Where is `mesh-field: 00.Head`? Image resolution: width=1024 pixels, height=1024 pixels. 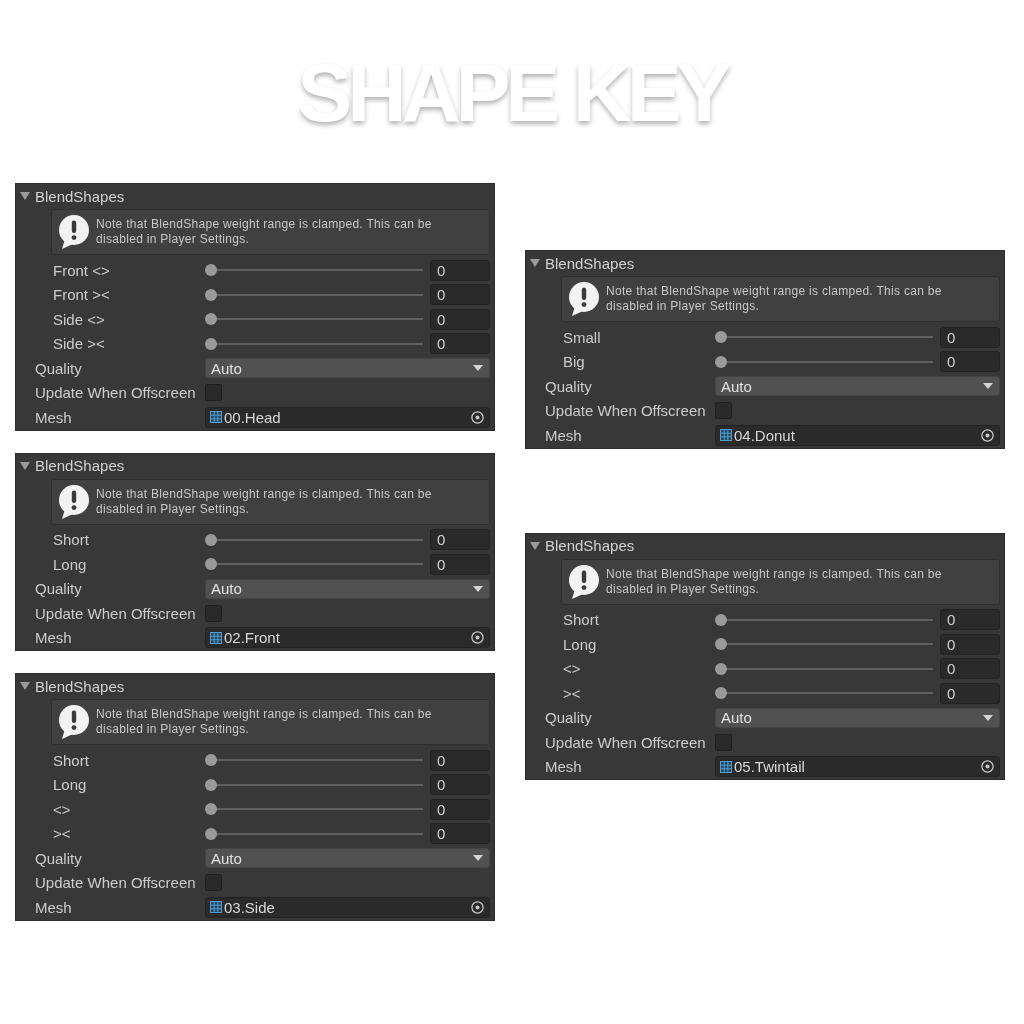
mesh-field: 00.Head is located at coordinates (347, 417).